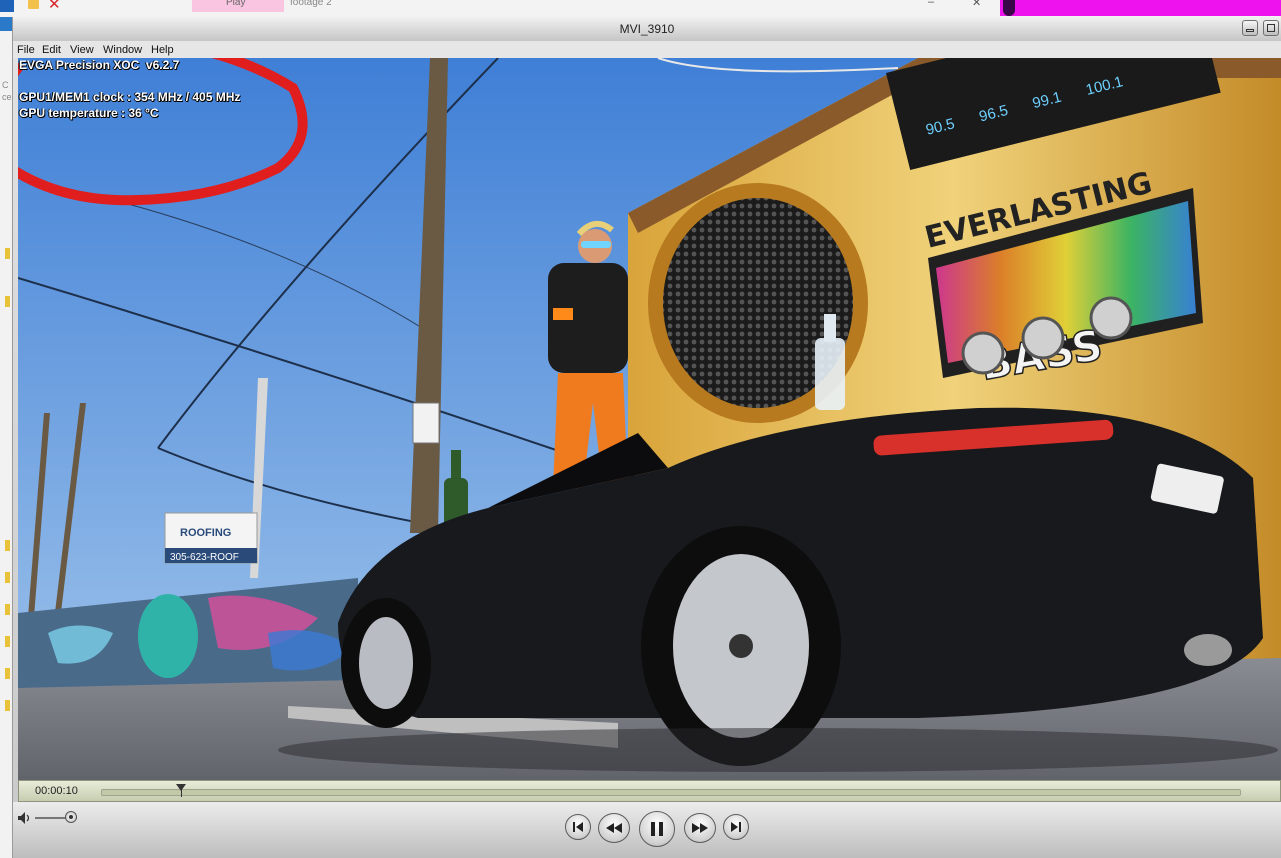  What do you see at coordinates (204, 557) in the screenshot?
I see `billboard-phone: 305-623-ROOF` at bounding box center [204, 557].